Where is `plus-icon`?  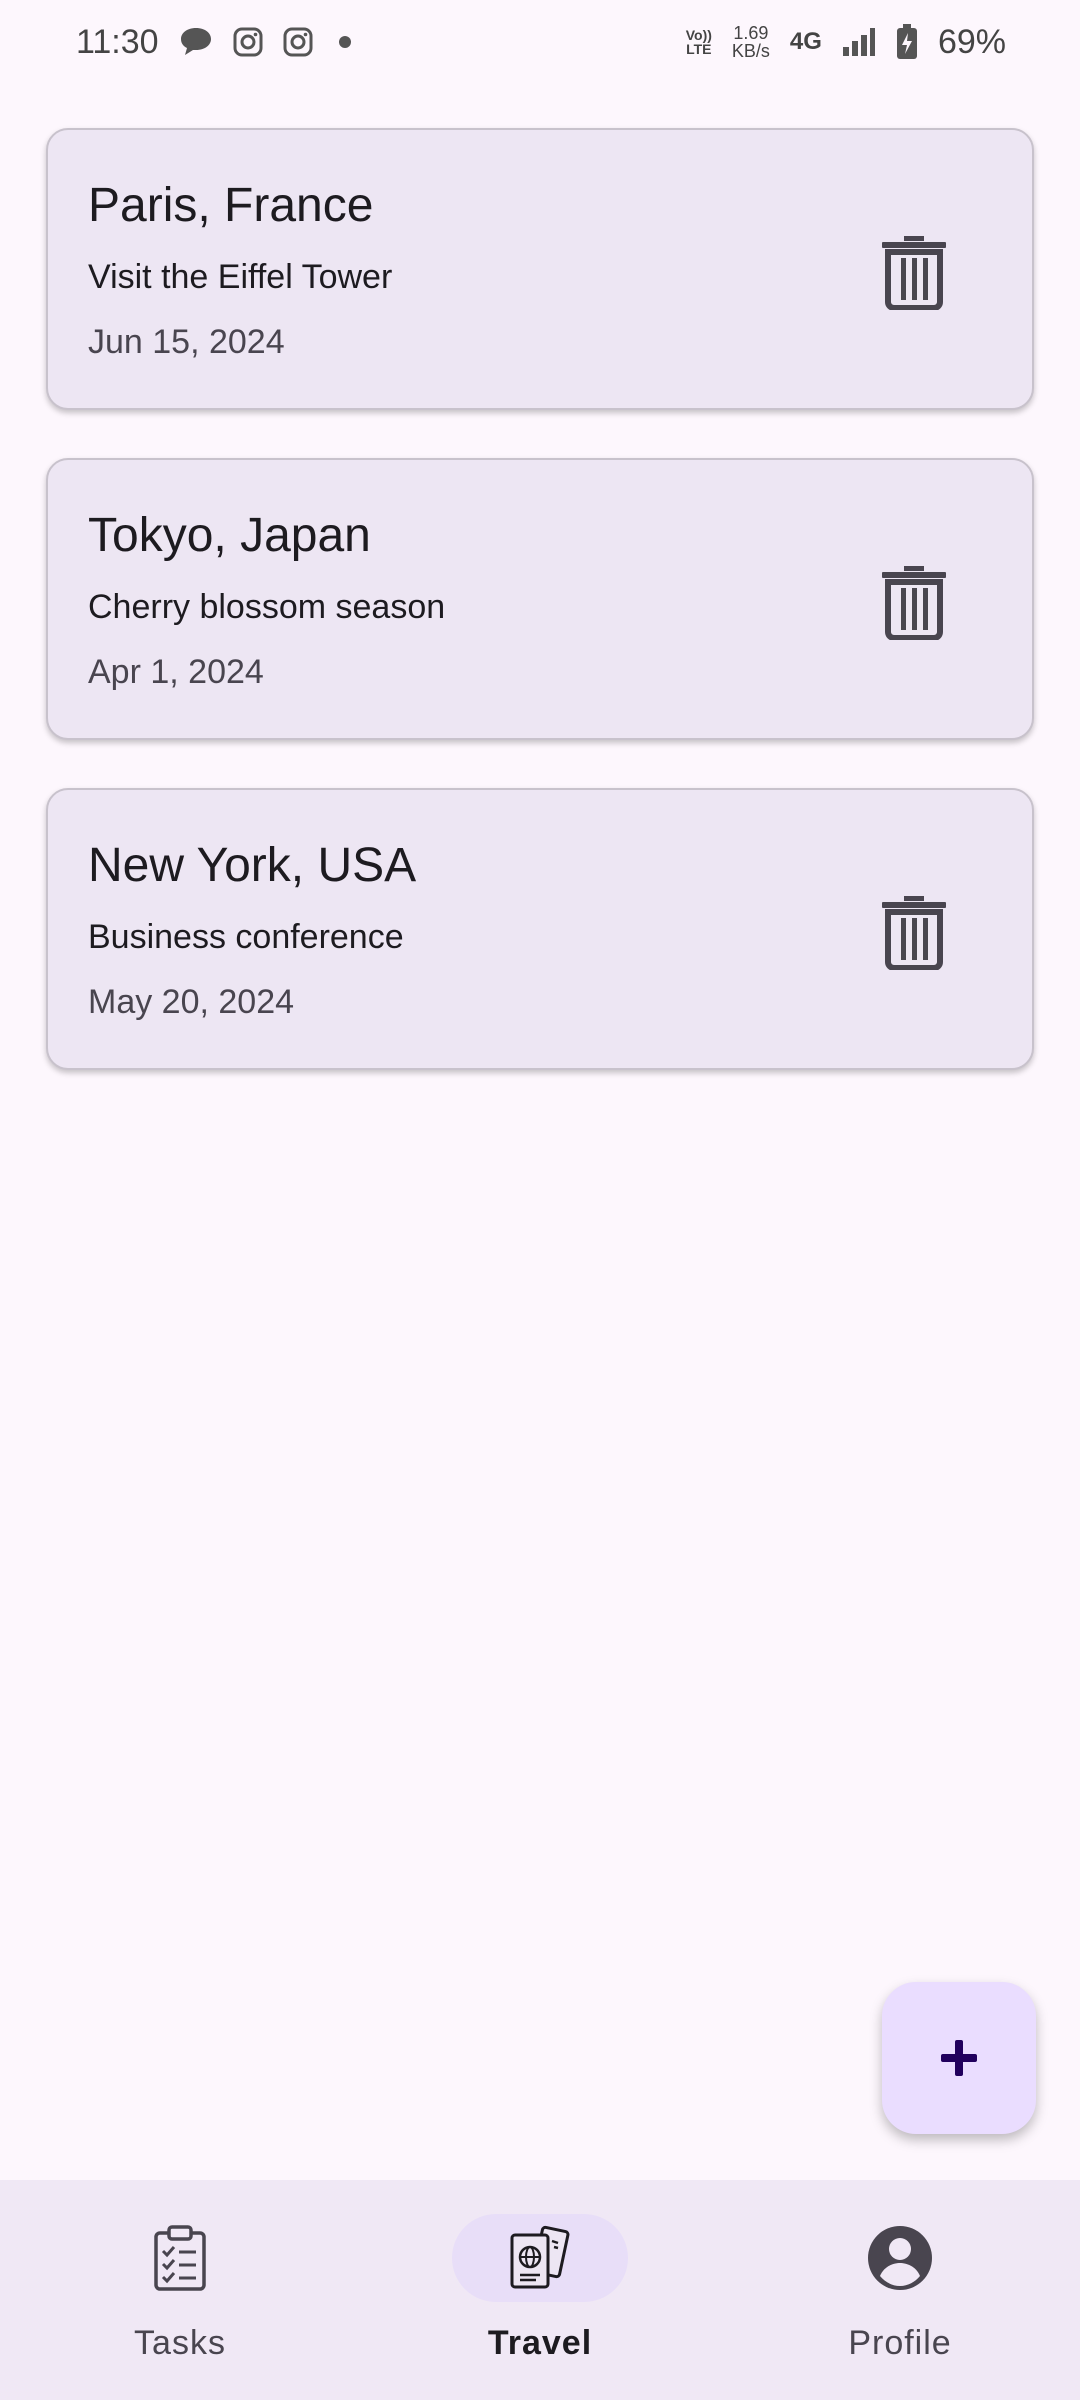
plus-icon is located at coordinates (959, 2058).